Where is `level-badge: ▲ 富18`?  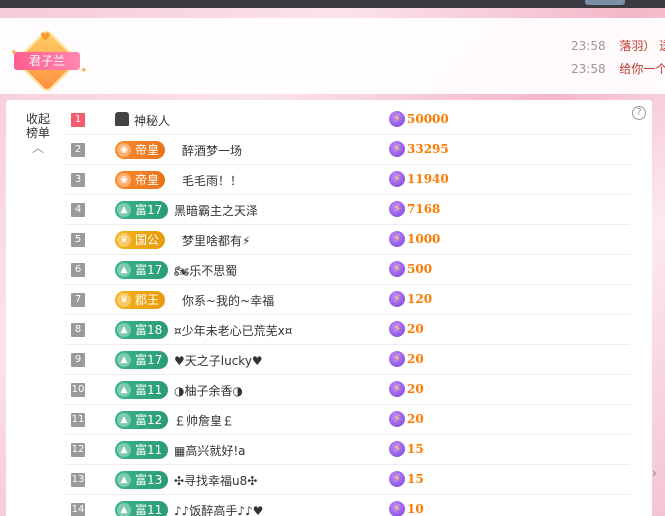 level-badge: ▲ 富18 is located at coordinates (142, 330).